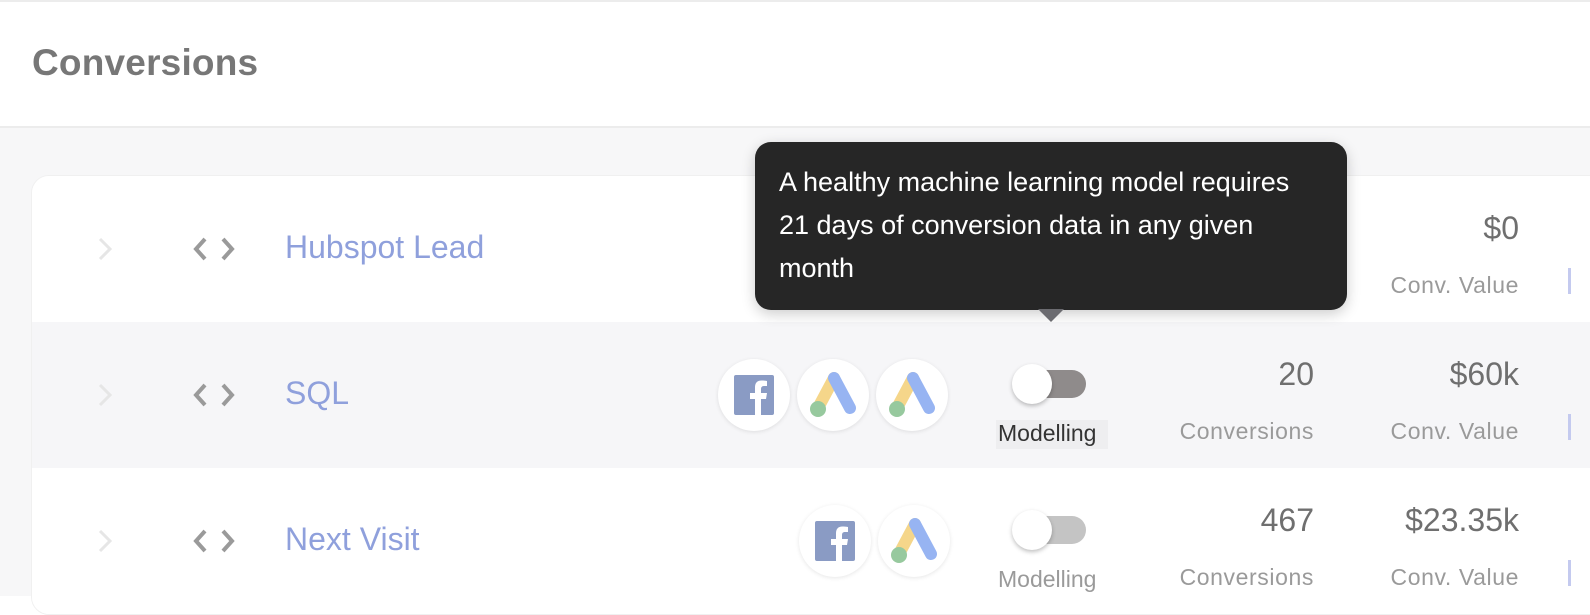 The width and height of the screenshot is (1590, 615). Describe the element at coordinates (352, 539) in the screenshot. I see `conversion-name: Next Visit` at that location.